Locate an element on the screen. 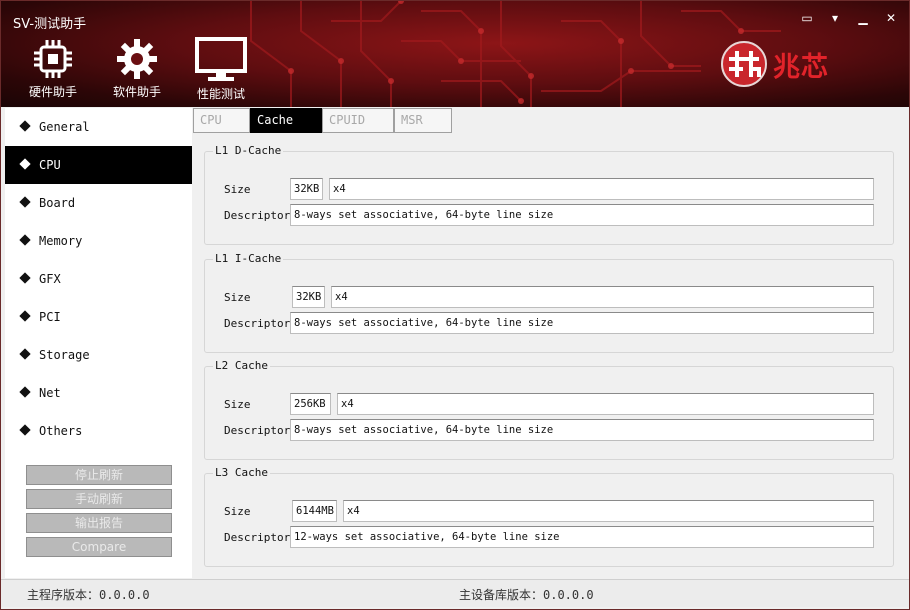  window-controls: ▭ ▾ ▁ ✕ is located at coordinates (849, 18).